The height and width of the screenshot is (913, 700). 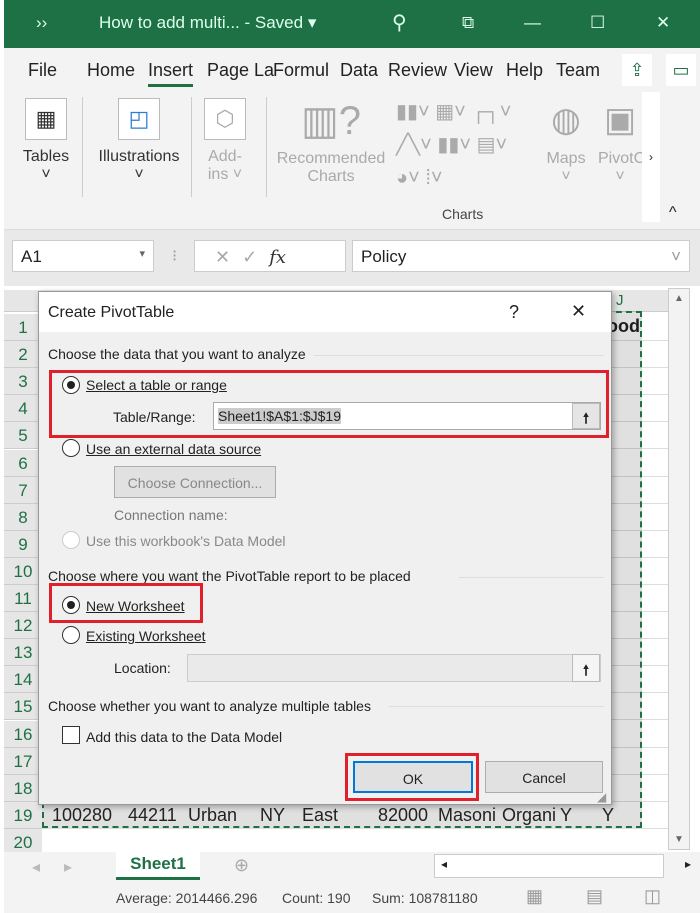 I want to click on maps-button: ◍ Maps ˅, so click(x=566, y=143).